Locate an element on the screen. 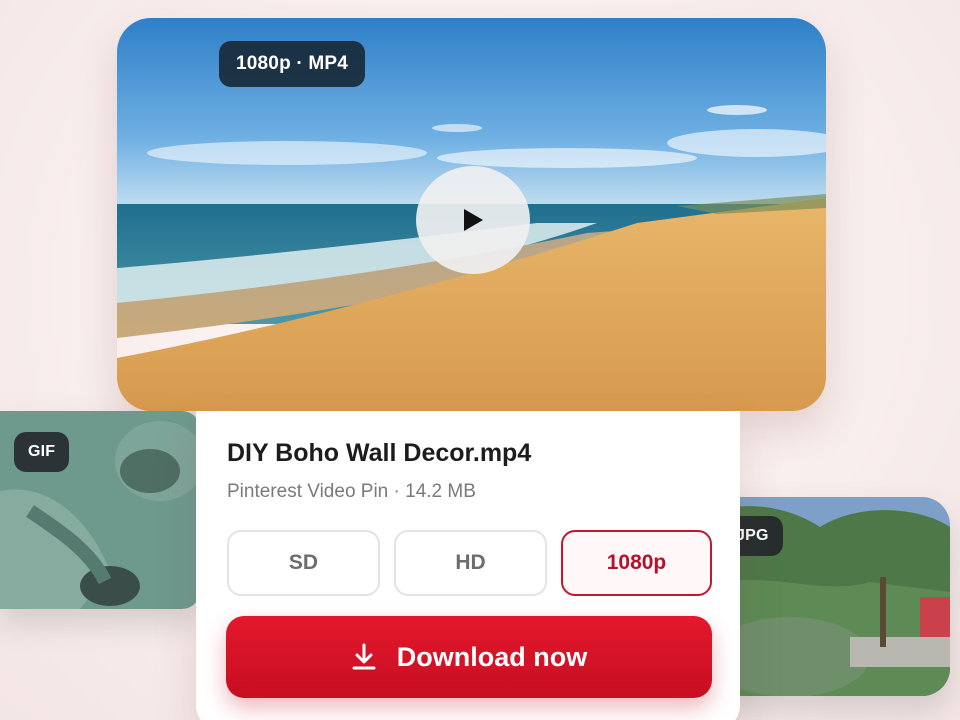 Image resolution: width=960 pixels, height=720 pixels. download-button: Download now is located at coordinates (469, 657).